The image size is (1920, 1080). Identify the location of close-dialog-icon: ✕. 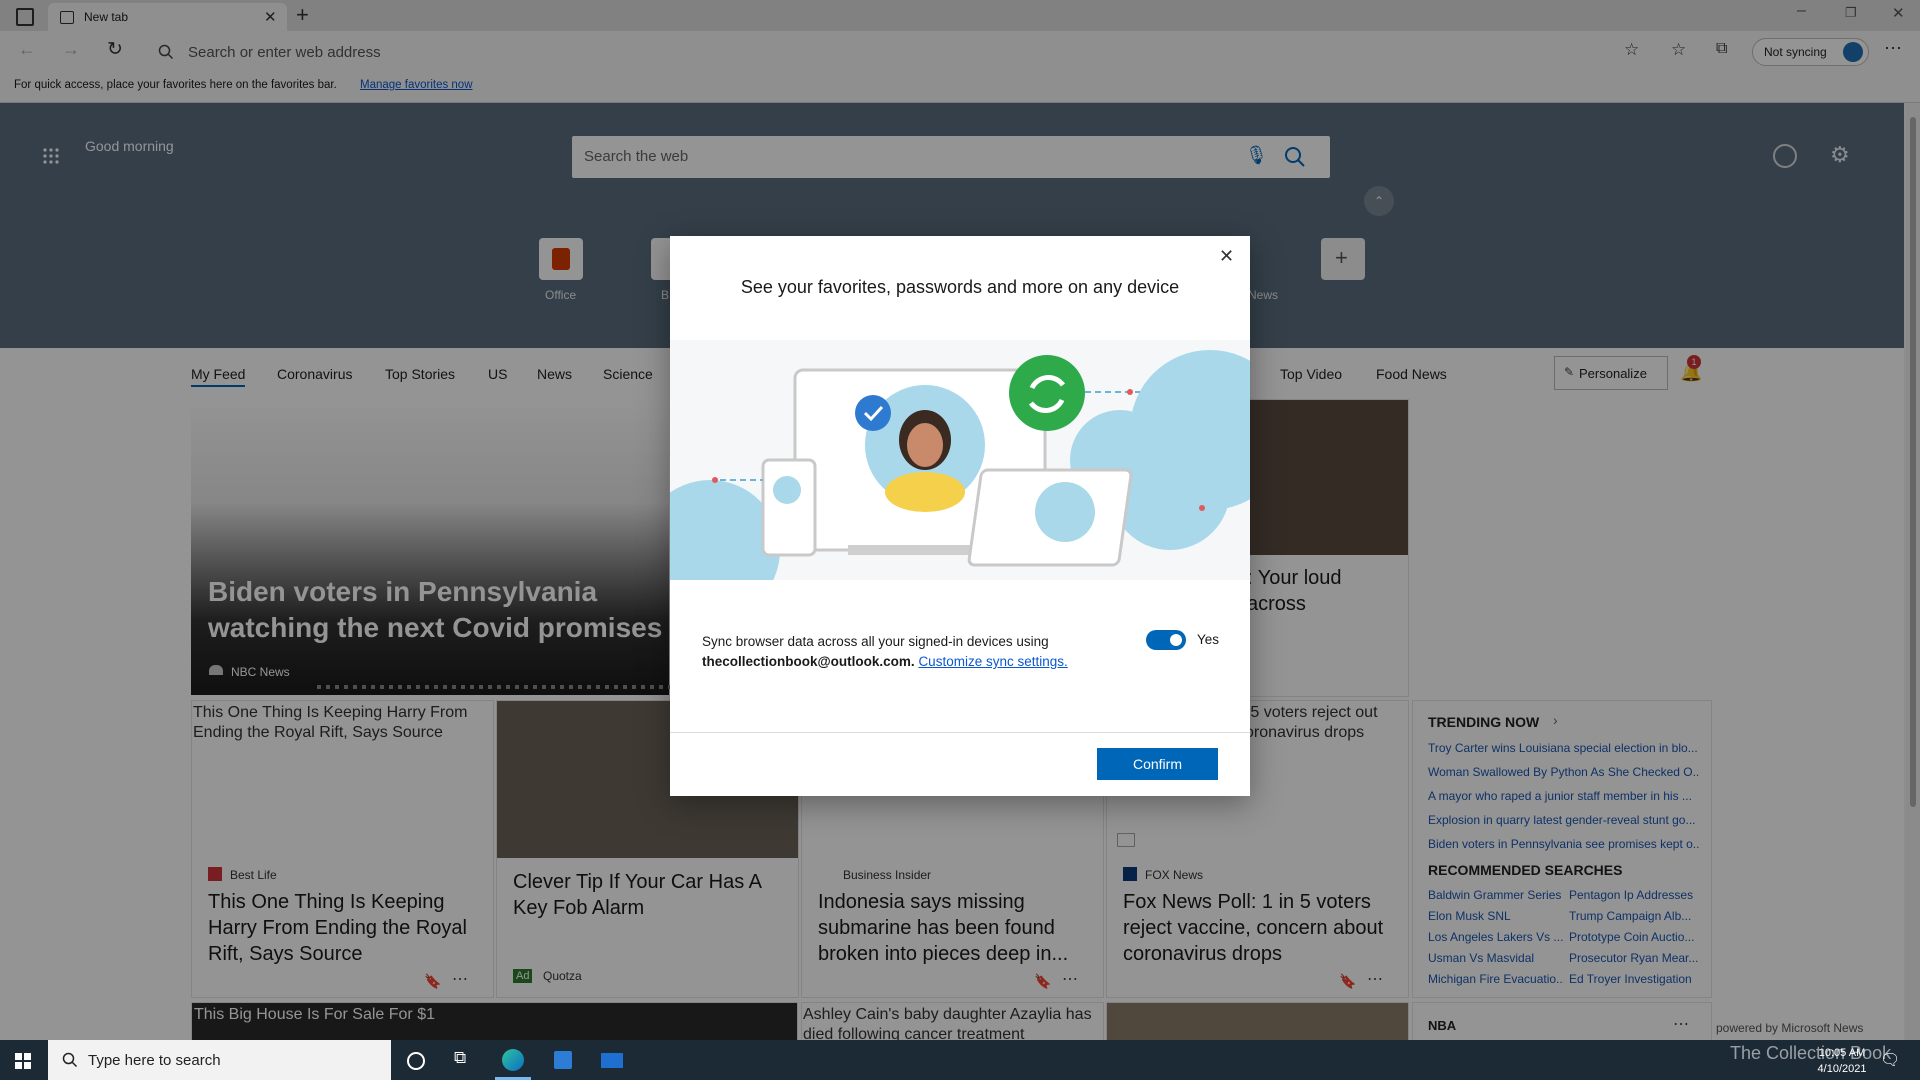
(1226, 256).